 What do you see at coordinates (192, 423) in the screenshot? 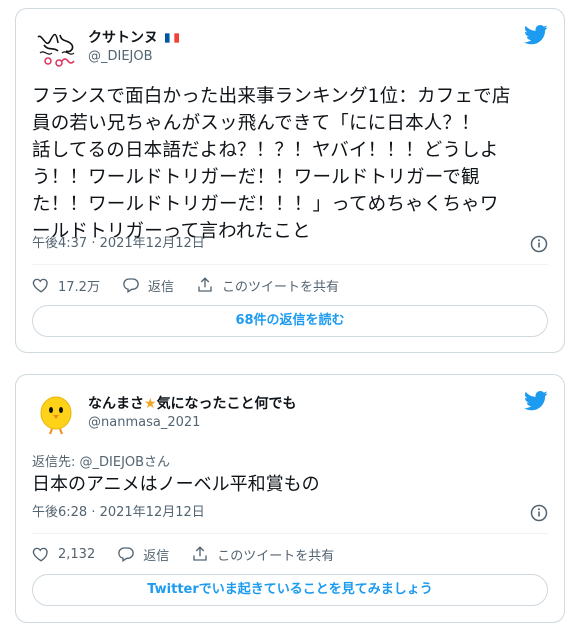
I see `user-handle: @nanmasa_2021` at bounding box center [192, 423].